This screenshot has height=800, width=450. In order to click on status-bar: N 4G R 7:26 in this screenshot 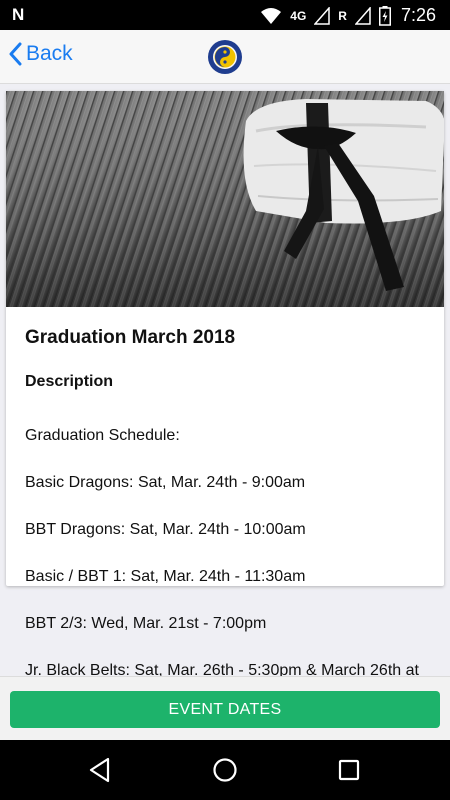, I will do `click(225, 15)`.